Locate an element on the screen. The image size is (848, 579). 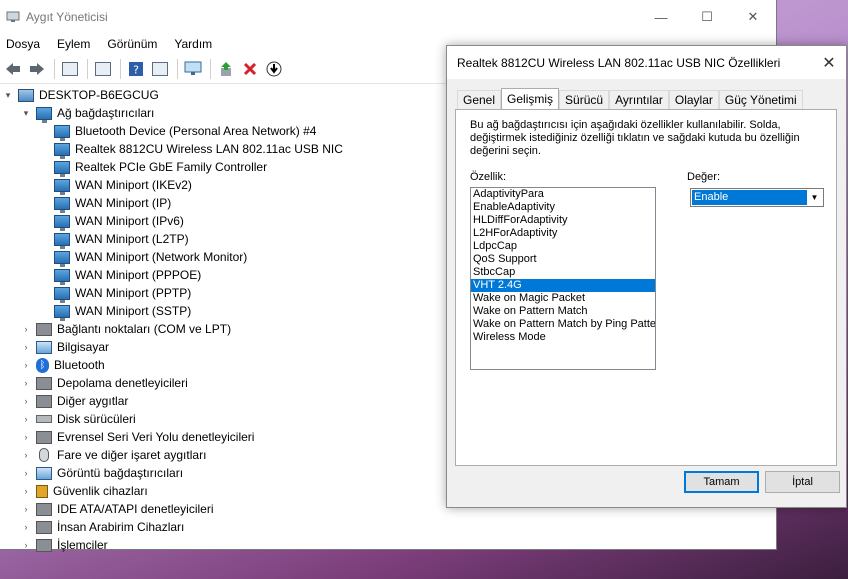
menu-view: Görünüm is located at coordinates (132, 44).